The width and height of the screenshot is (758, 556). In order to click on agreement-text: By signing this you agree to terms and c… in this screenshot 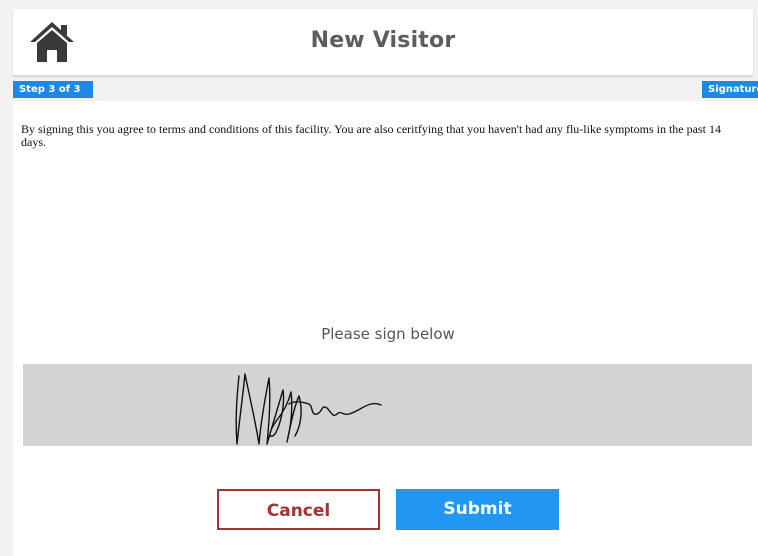, I will do `click(371, 135)`.